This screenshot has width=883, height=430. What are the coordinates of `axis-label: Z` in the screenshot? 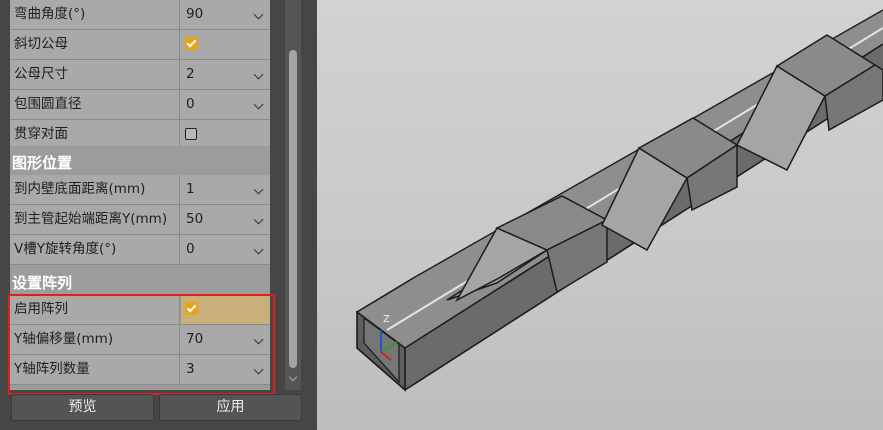 It's located at (386, 319).